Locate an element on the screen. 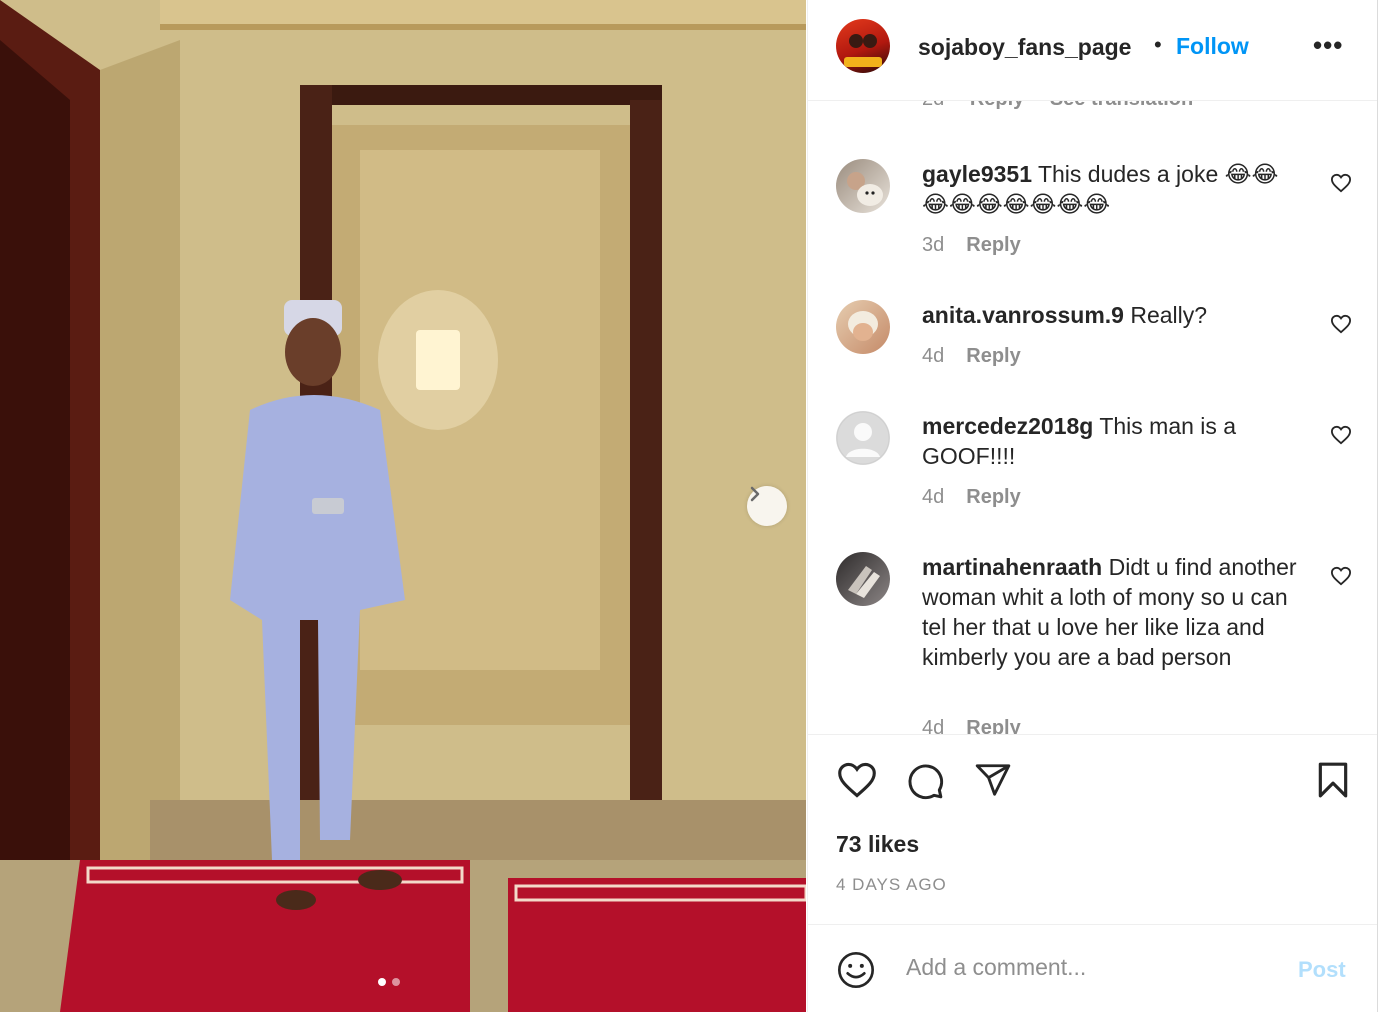 This screenshot has width=1382, height=1013. comment-time: 2d is located at coordinates (933, 105).